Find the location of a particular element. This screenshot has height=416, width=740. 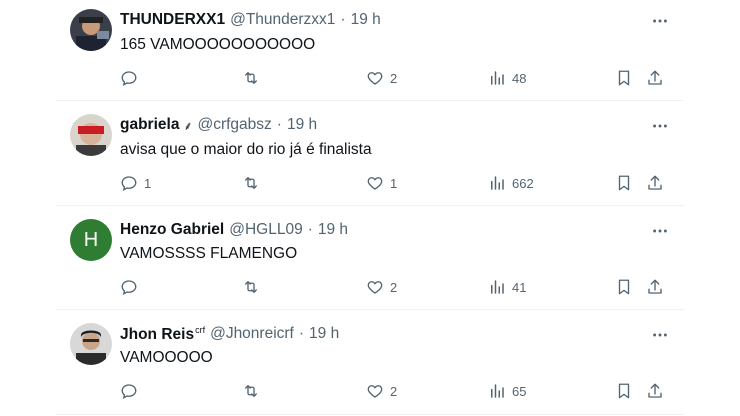

handle: @crfgabsz is located at coordinates (234, 125).